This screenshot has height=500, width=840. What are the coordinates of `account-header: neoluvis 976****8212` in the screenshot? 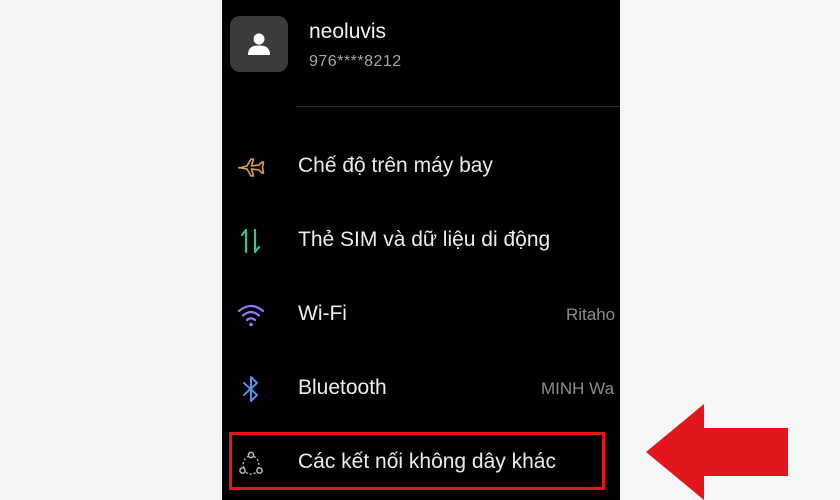 It's located at (421, 50).